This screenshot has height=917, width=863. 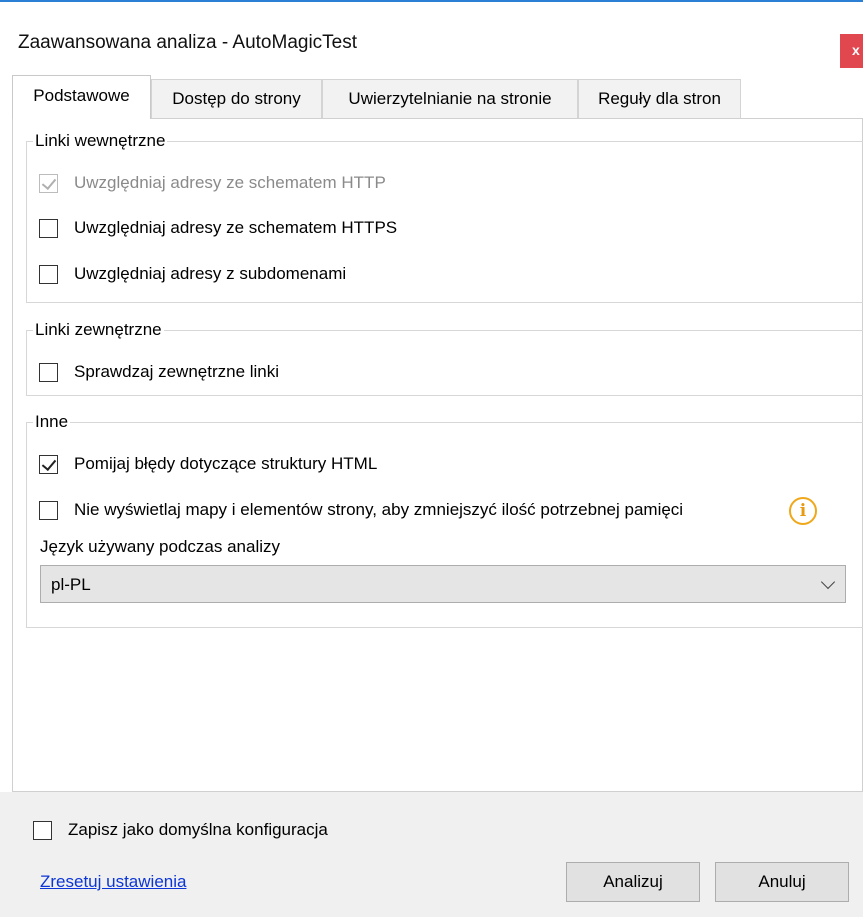 I want to click on include-subdomains-option: Uwzględniaj adresy z subdomenami, so click(x=192, y=274).